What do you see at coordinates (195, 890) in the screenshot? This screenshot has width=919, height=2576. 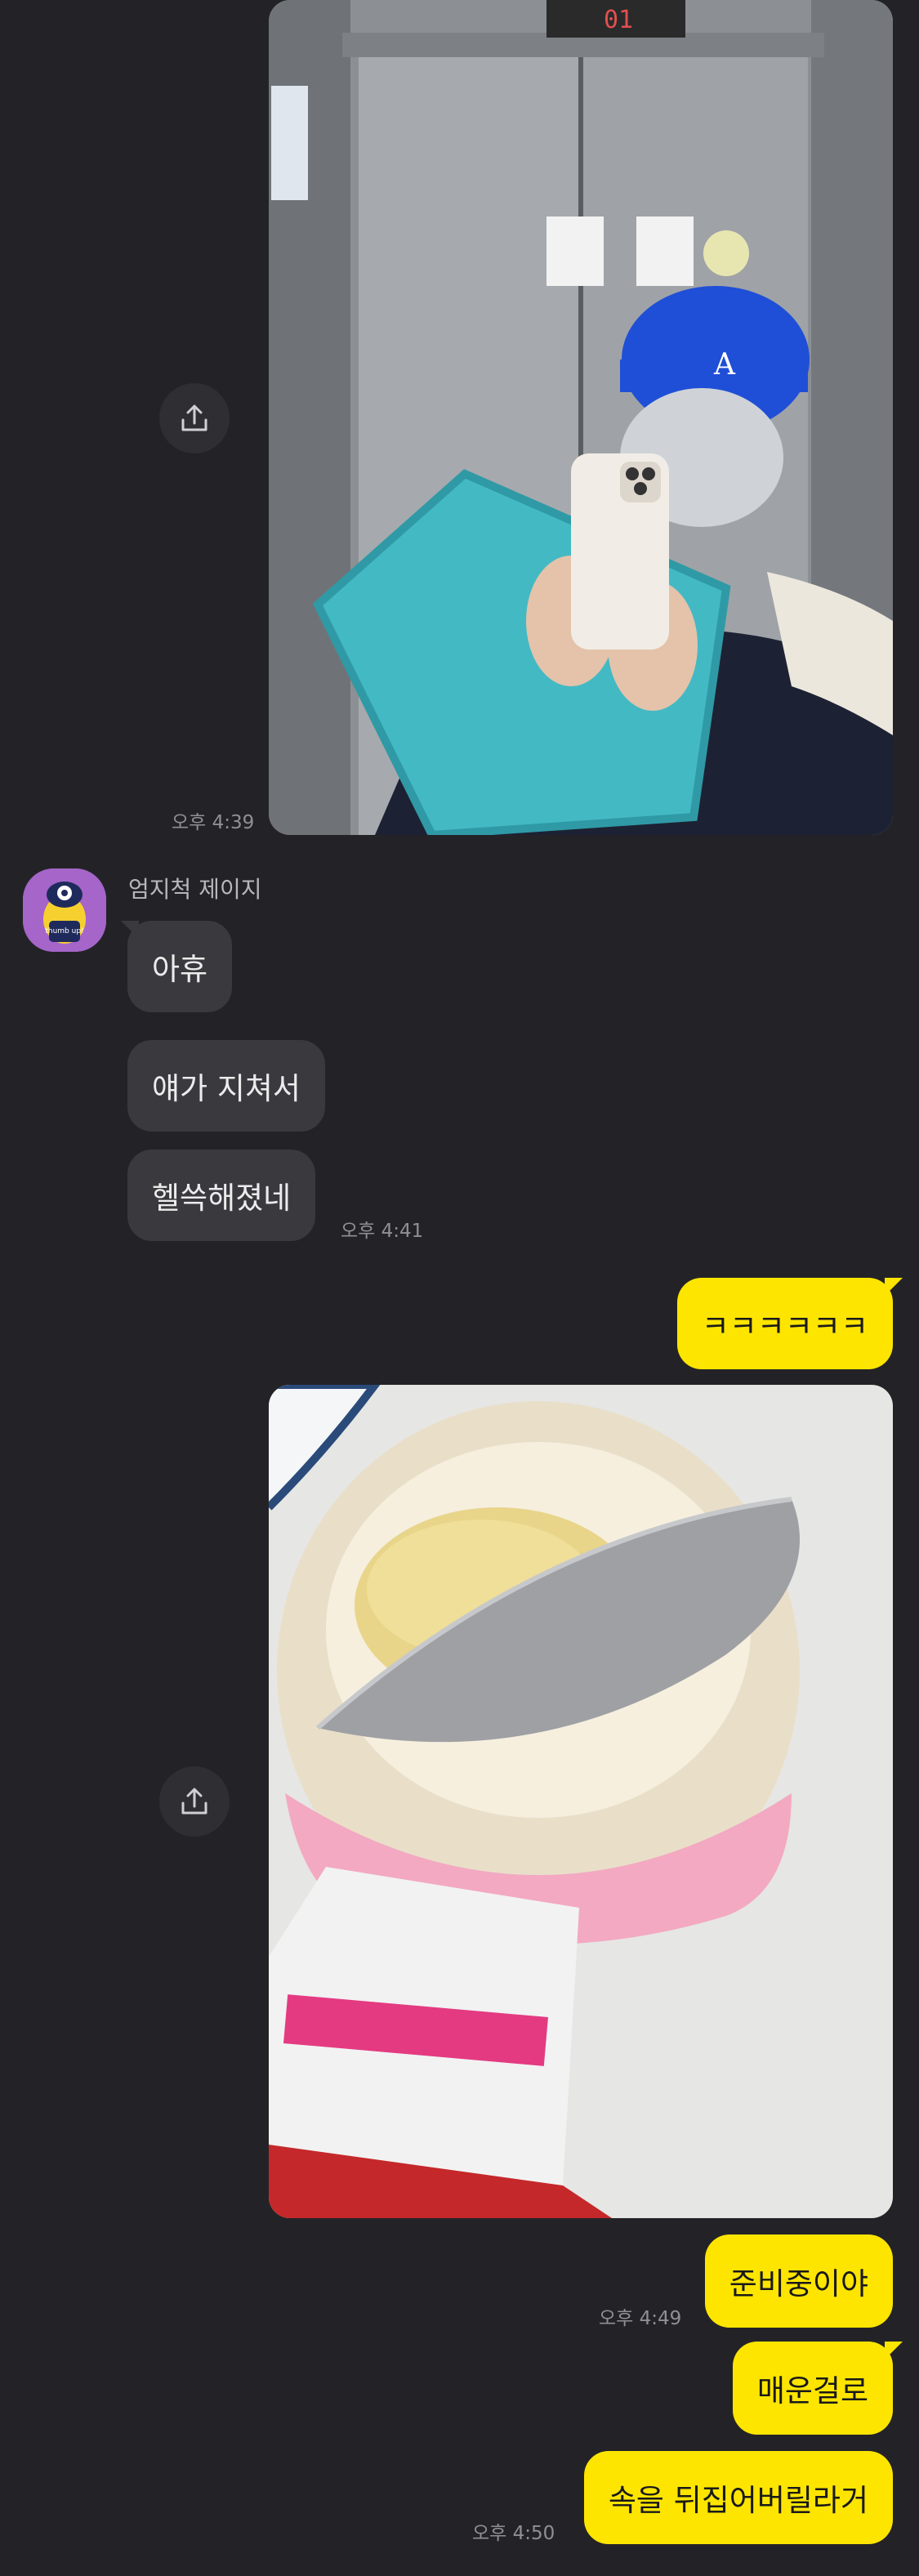 I see `sender-name: 엄지척 제이지` at bounding box center [195, 890].